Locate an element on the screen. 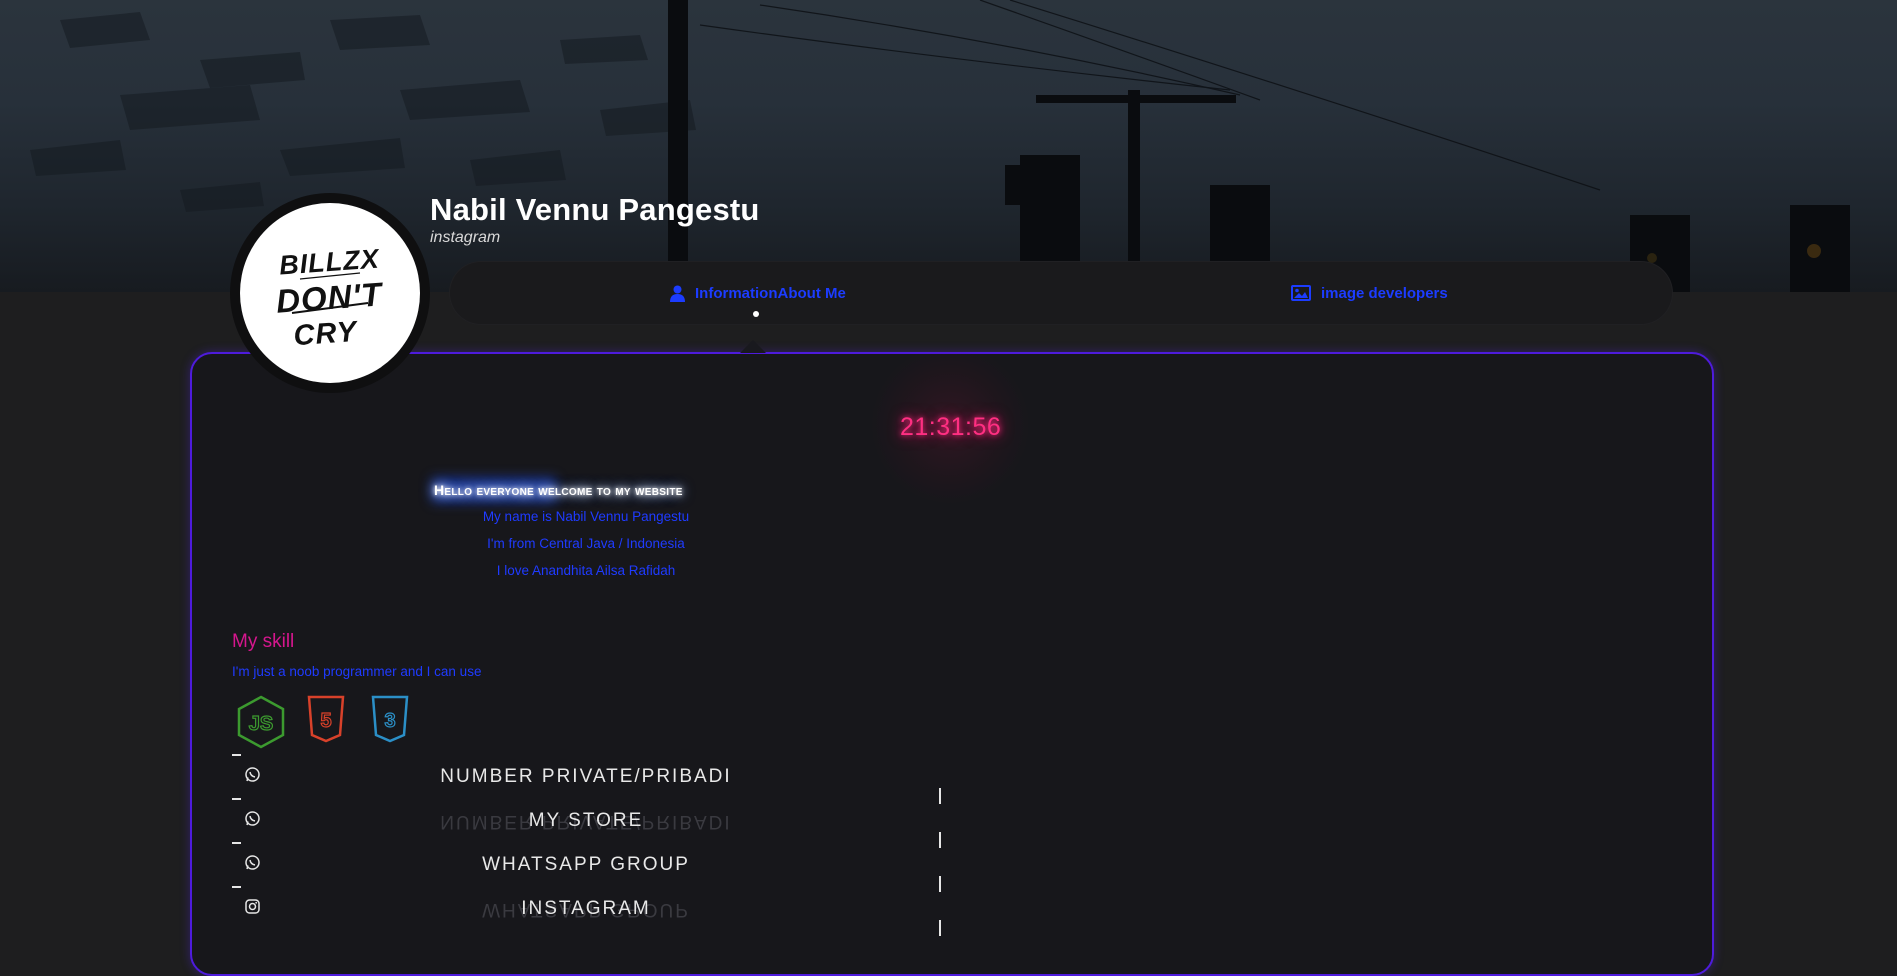 The width and height of the screenshot is (1897, 976). intro-line: My name is Nabil Vennu Pangestu is located at coordinates (586, 516).